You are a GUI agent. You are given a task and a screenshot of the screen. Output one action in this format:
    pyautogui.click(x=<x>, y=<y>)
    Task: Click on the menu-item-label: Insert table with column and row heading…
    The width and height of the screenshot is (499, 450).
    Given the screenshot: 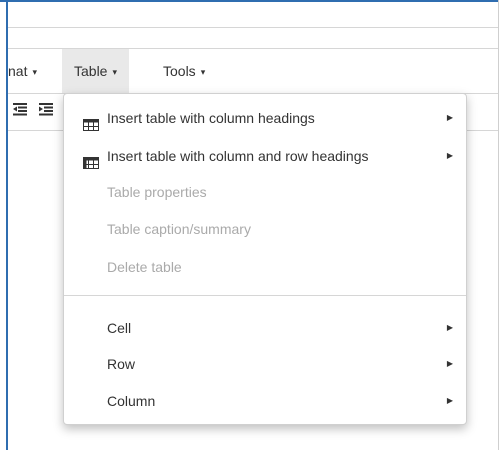 What is the action you would take?
    pyautogui.click(x=238, y=156)
    